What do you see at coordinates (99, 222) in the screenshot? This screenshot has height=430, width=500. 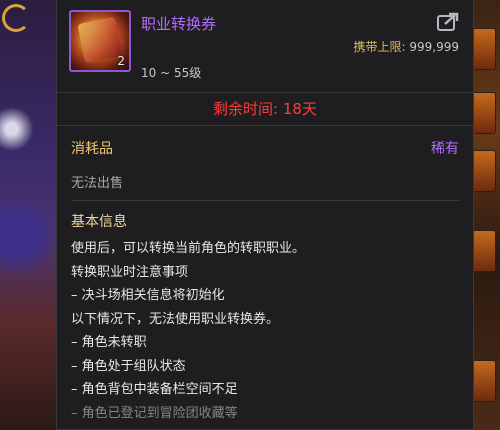 I see `basic-info-title: 基本信息` at bounding box center [99, 222].